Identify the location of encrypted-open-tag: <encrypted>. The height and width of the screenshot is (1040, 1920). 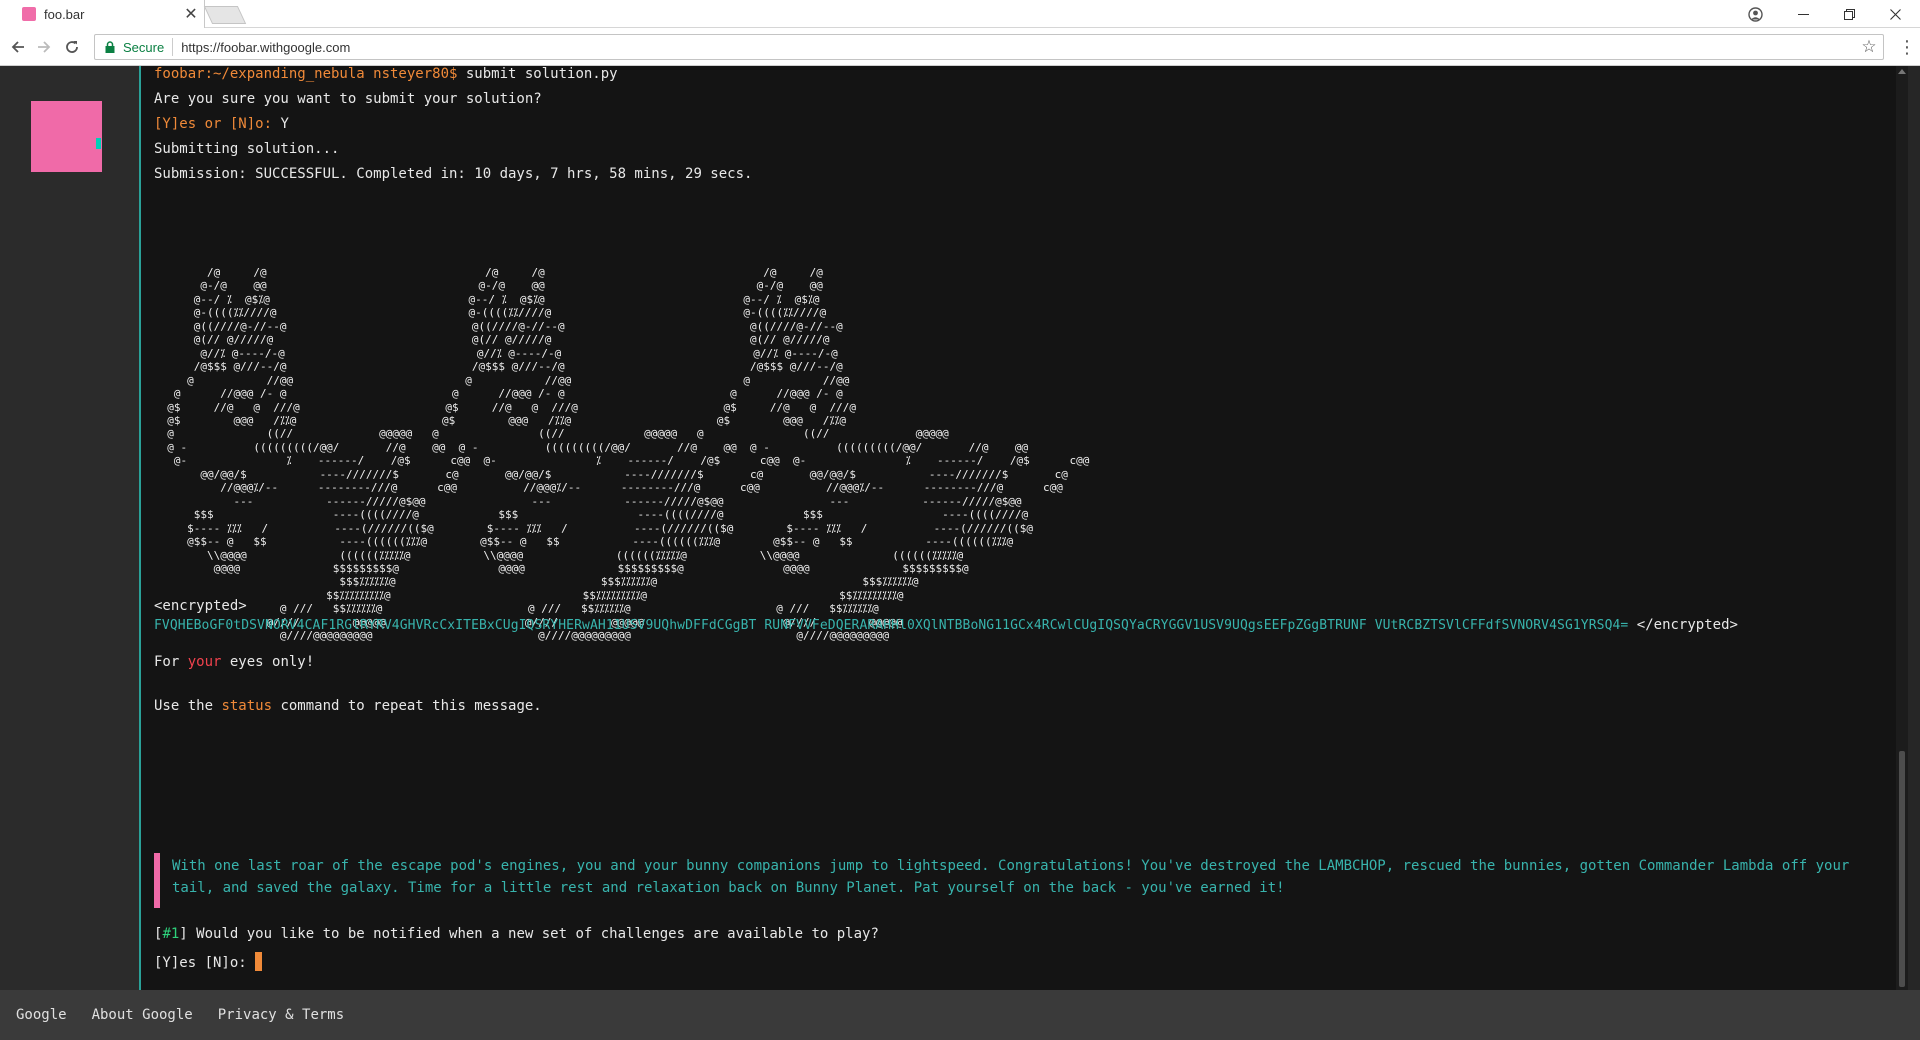
(200, 606).